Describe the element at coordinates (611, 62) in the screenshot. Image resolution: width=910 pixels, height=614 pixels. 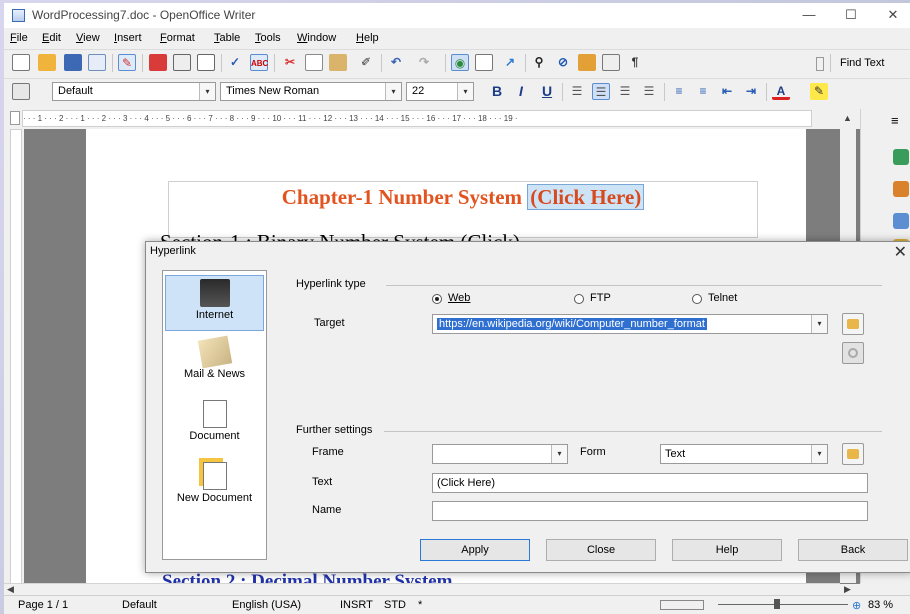
I see `data-sources-icon` at that location.